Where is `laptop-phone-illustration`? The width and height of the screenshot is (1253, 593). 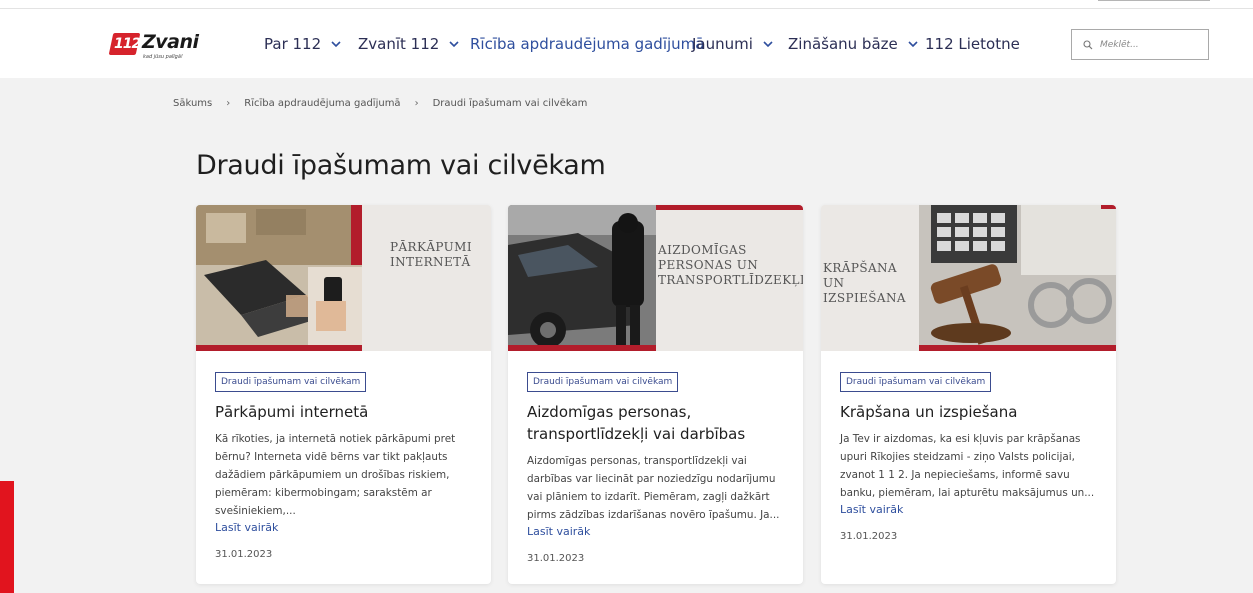 laptop-phone-illustration is located at coordinates (343, 278).